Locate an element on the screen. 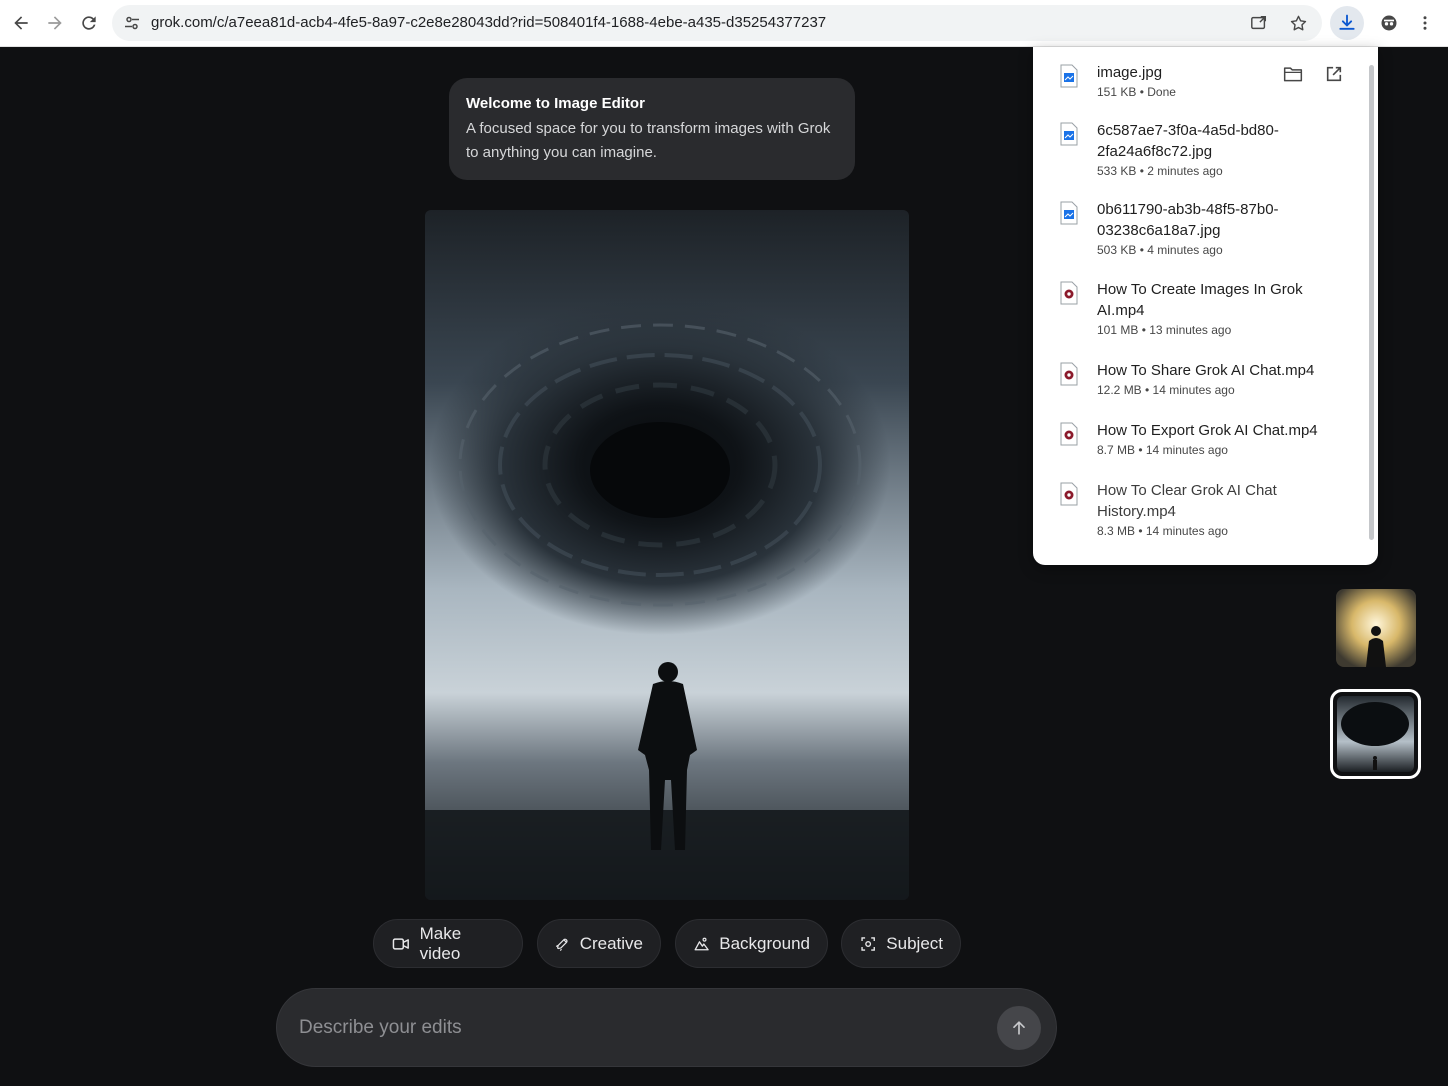 The width and height of the screenshot is (1448, 1086). download-meta: 151 KB • Done is located at coordinates (1136, 92).